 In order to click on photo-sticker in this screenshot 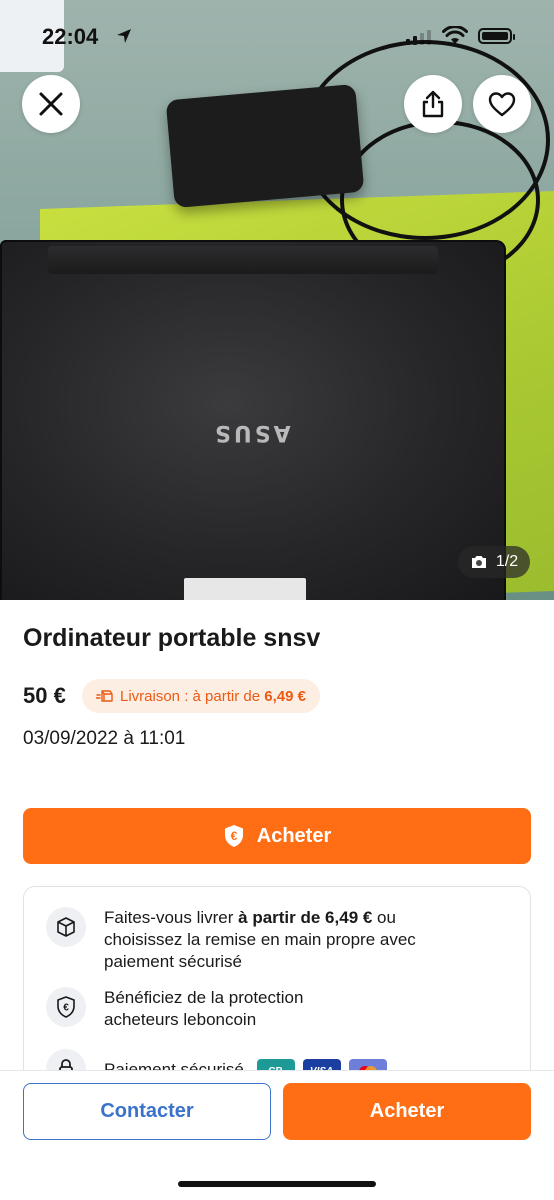, I will do `click(245, 589)`.